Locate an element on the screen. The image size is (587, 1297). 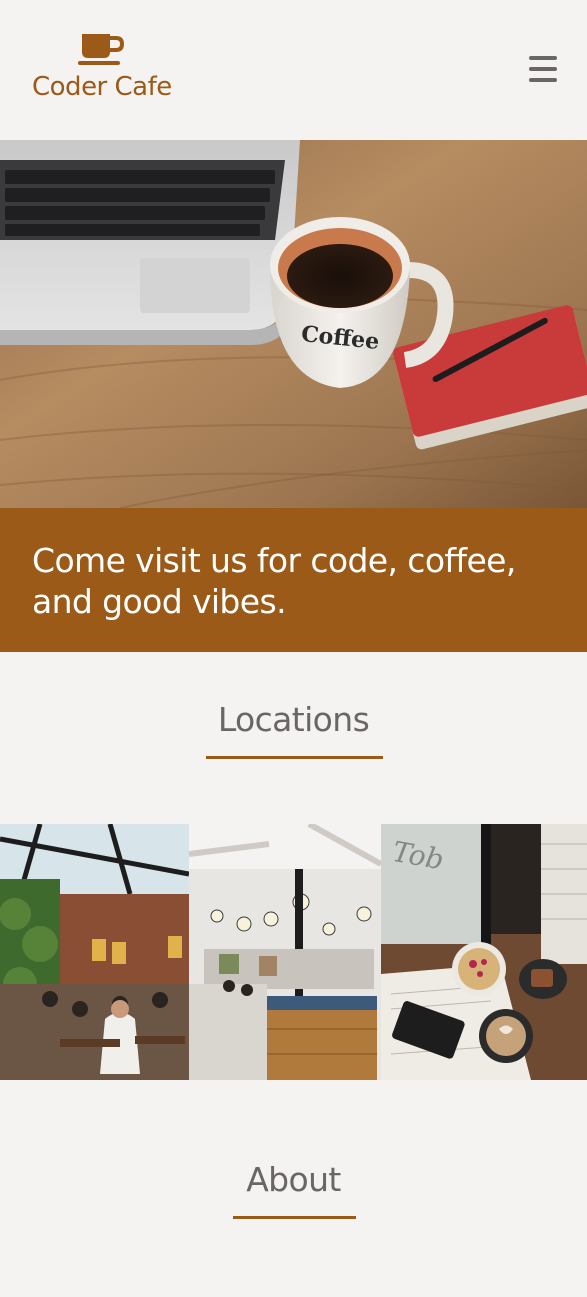
brand-logo: Coder Cafe is located at coordinates (102, 70).